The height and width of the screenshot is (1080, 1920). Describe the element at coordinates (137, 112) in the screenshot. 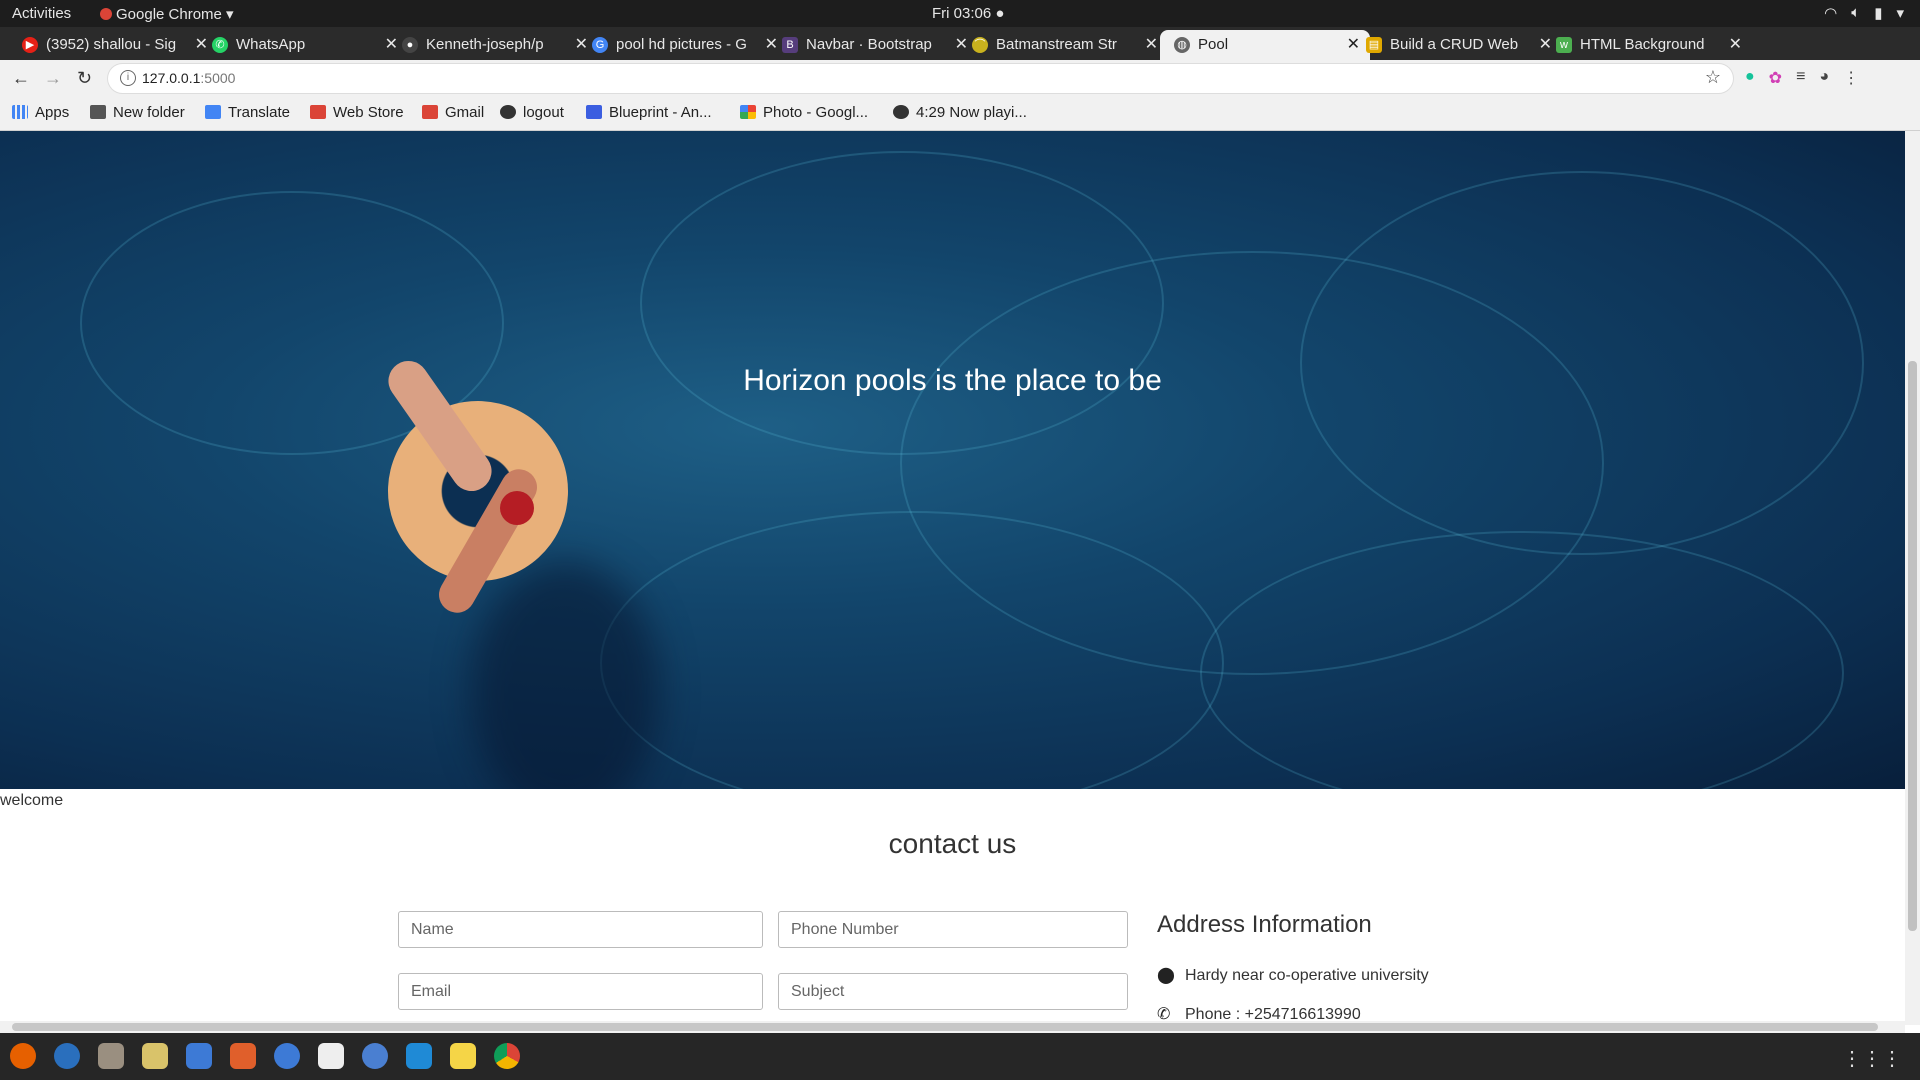

I see `bookmark-new-folder: New folder` at that location.